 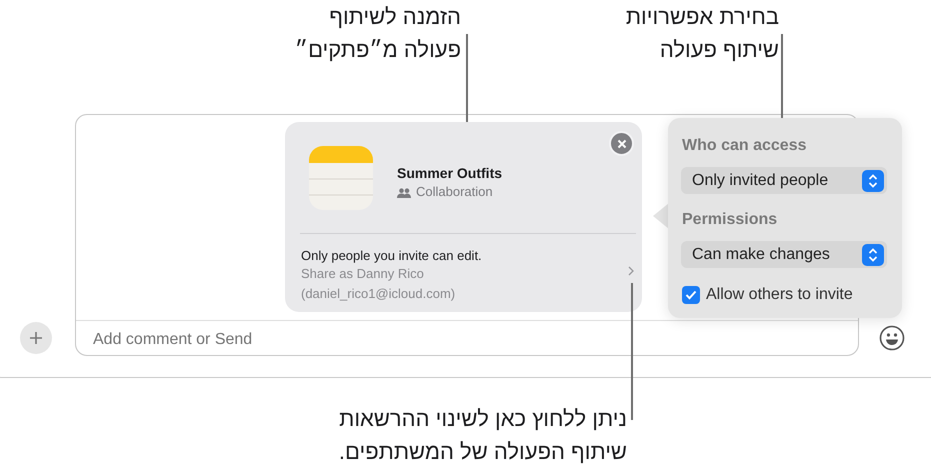 What do you see at coordinates (784, 254) in the screenshot?
I see `permissions-select: Can make changes` at bounding box center [784, 254].